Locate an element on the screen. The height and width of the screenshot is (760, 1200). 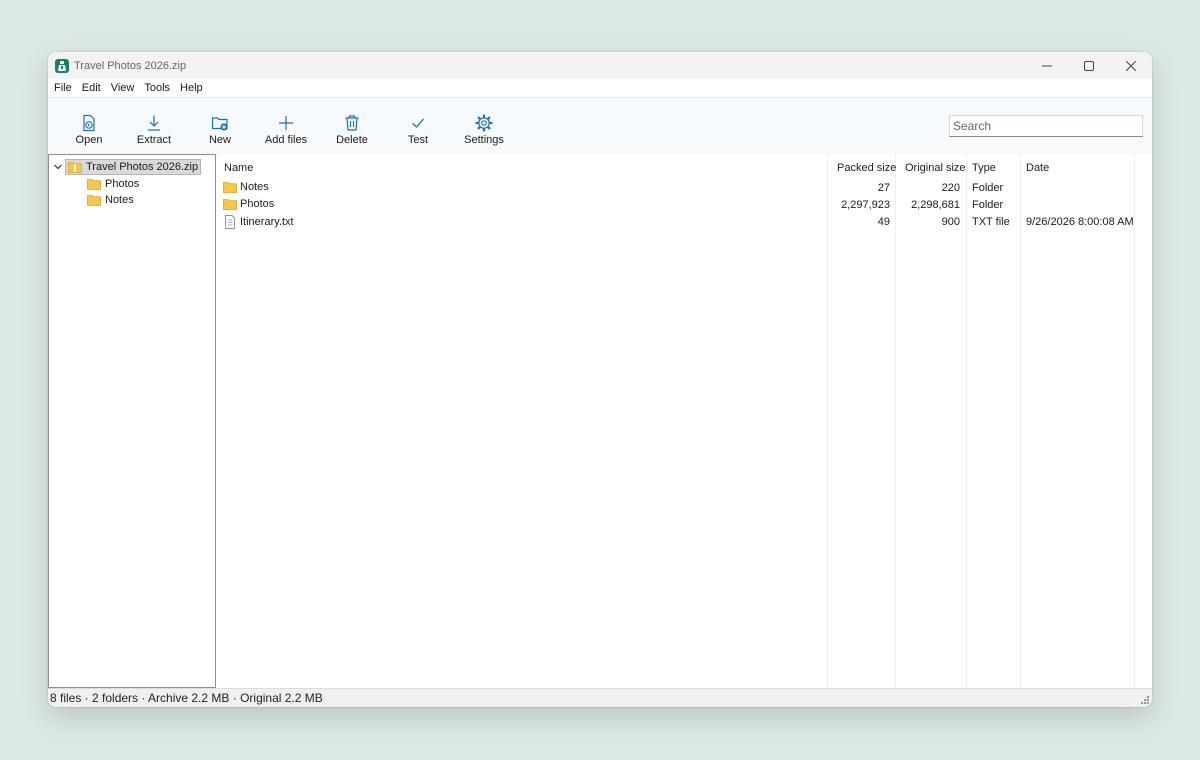
plus-icon is located at coordinates (286, 123).